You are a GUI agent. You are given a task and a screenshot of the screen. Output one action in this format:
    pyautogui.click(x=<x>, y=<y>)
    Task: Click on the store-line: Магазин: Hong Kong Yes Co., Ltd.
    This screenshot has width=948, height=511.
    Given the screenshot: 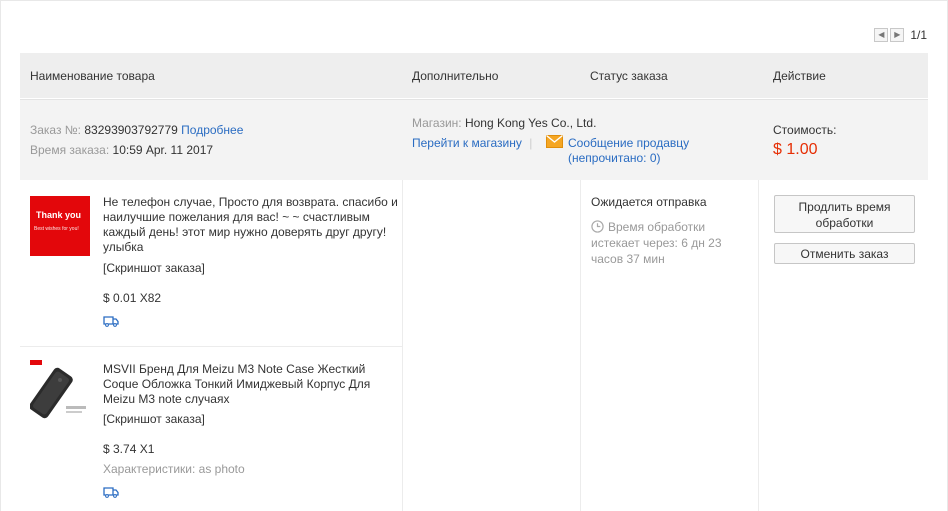 What is the action you would take?
    pyautogui.click(x=504, y=123)
    